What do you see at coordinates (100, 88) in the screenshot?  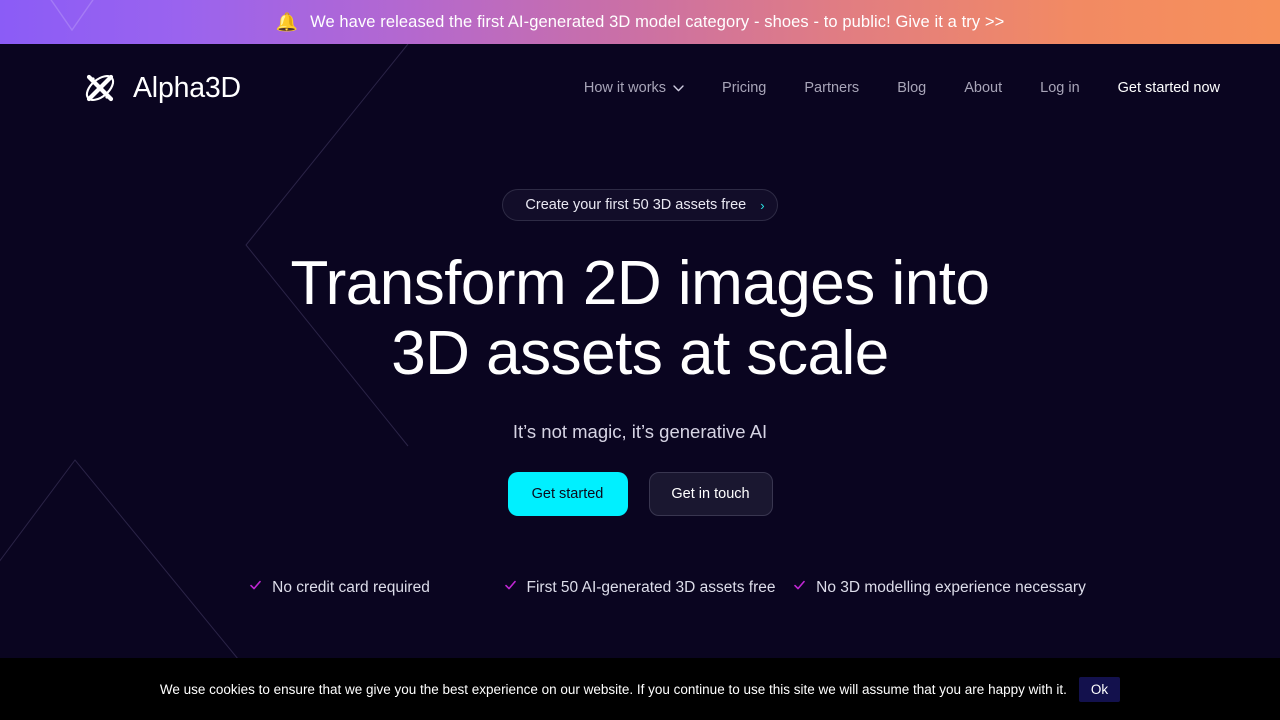 I see `atom-logo-icon` at bounding box center [100, 88].